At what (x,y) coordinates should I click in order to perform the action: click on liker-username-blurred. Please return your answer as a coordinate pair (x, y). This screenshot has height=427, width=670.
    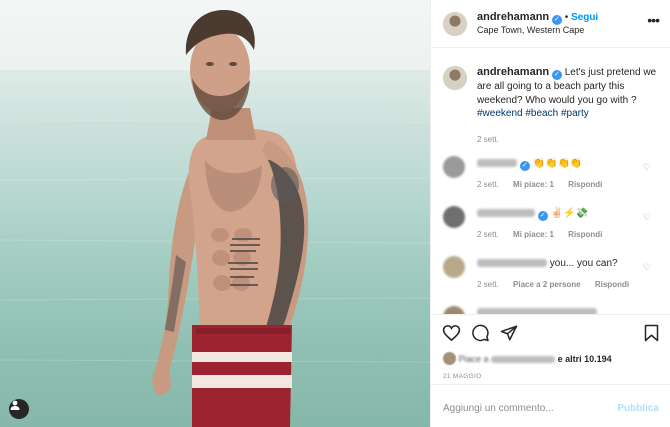
    Looking at the image, I should click on (523, 359).